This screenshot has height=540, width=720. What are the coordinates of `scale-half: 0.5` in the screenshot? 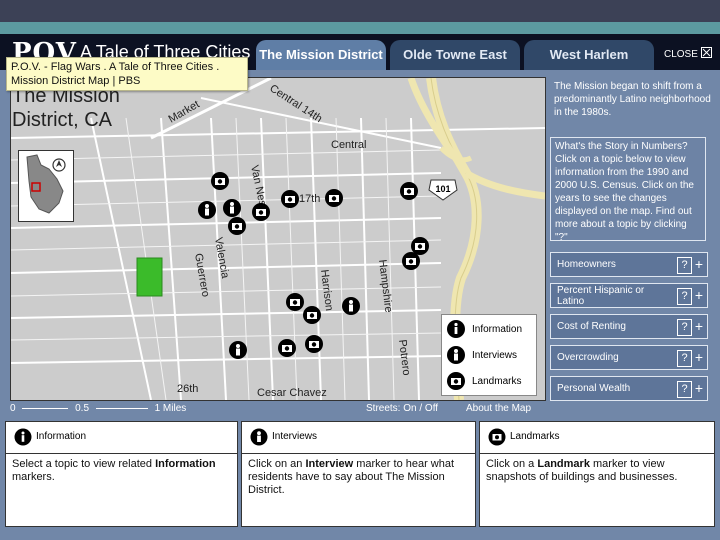 It's located at (82, 408).